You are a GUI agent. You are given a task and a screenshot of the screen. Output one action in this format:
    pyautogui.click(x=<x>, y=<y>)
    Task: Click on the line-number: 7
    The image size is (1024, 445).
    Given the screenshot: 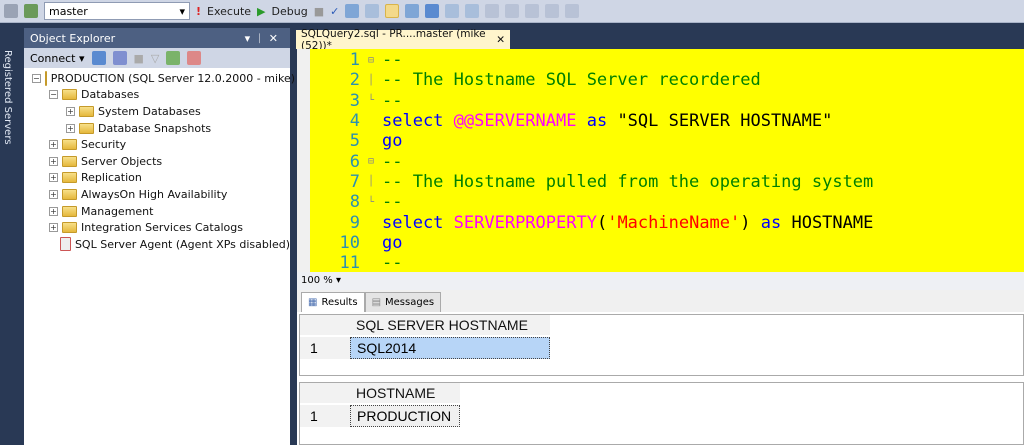 What is the action you would take?
    pyautogui.click(x=354, y=181)
    